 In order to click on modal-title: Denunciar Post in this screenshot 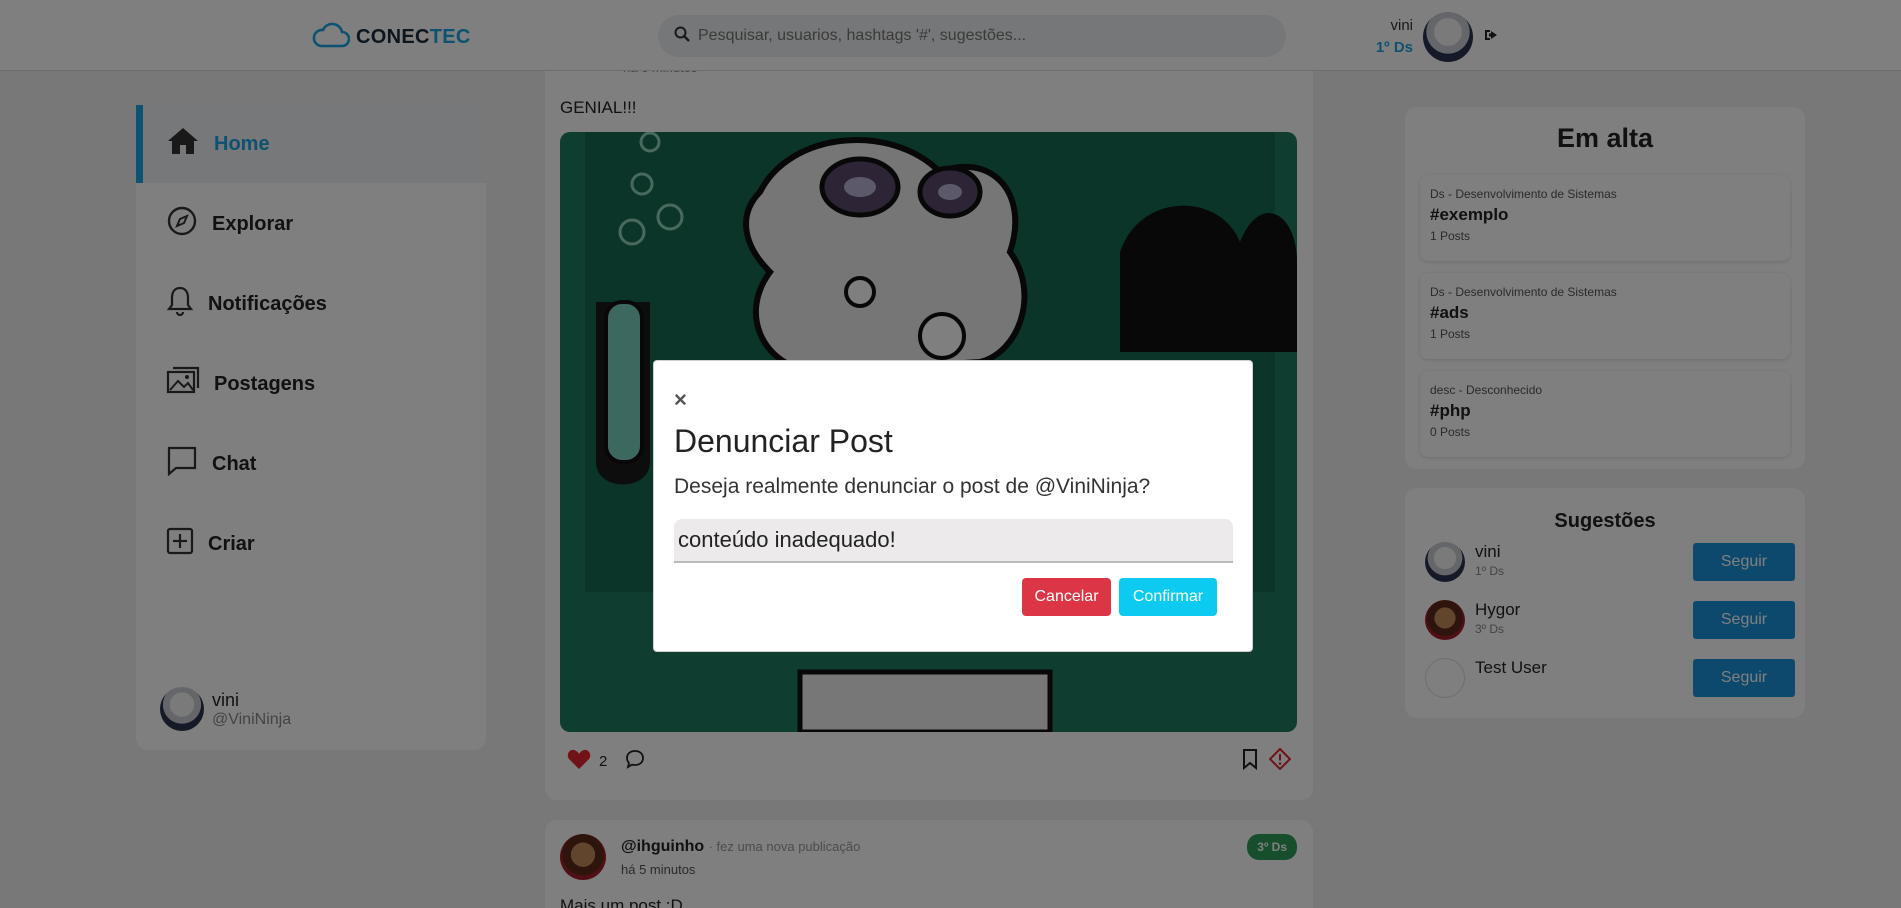, I will do `click(783, 441)`.